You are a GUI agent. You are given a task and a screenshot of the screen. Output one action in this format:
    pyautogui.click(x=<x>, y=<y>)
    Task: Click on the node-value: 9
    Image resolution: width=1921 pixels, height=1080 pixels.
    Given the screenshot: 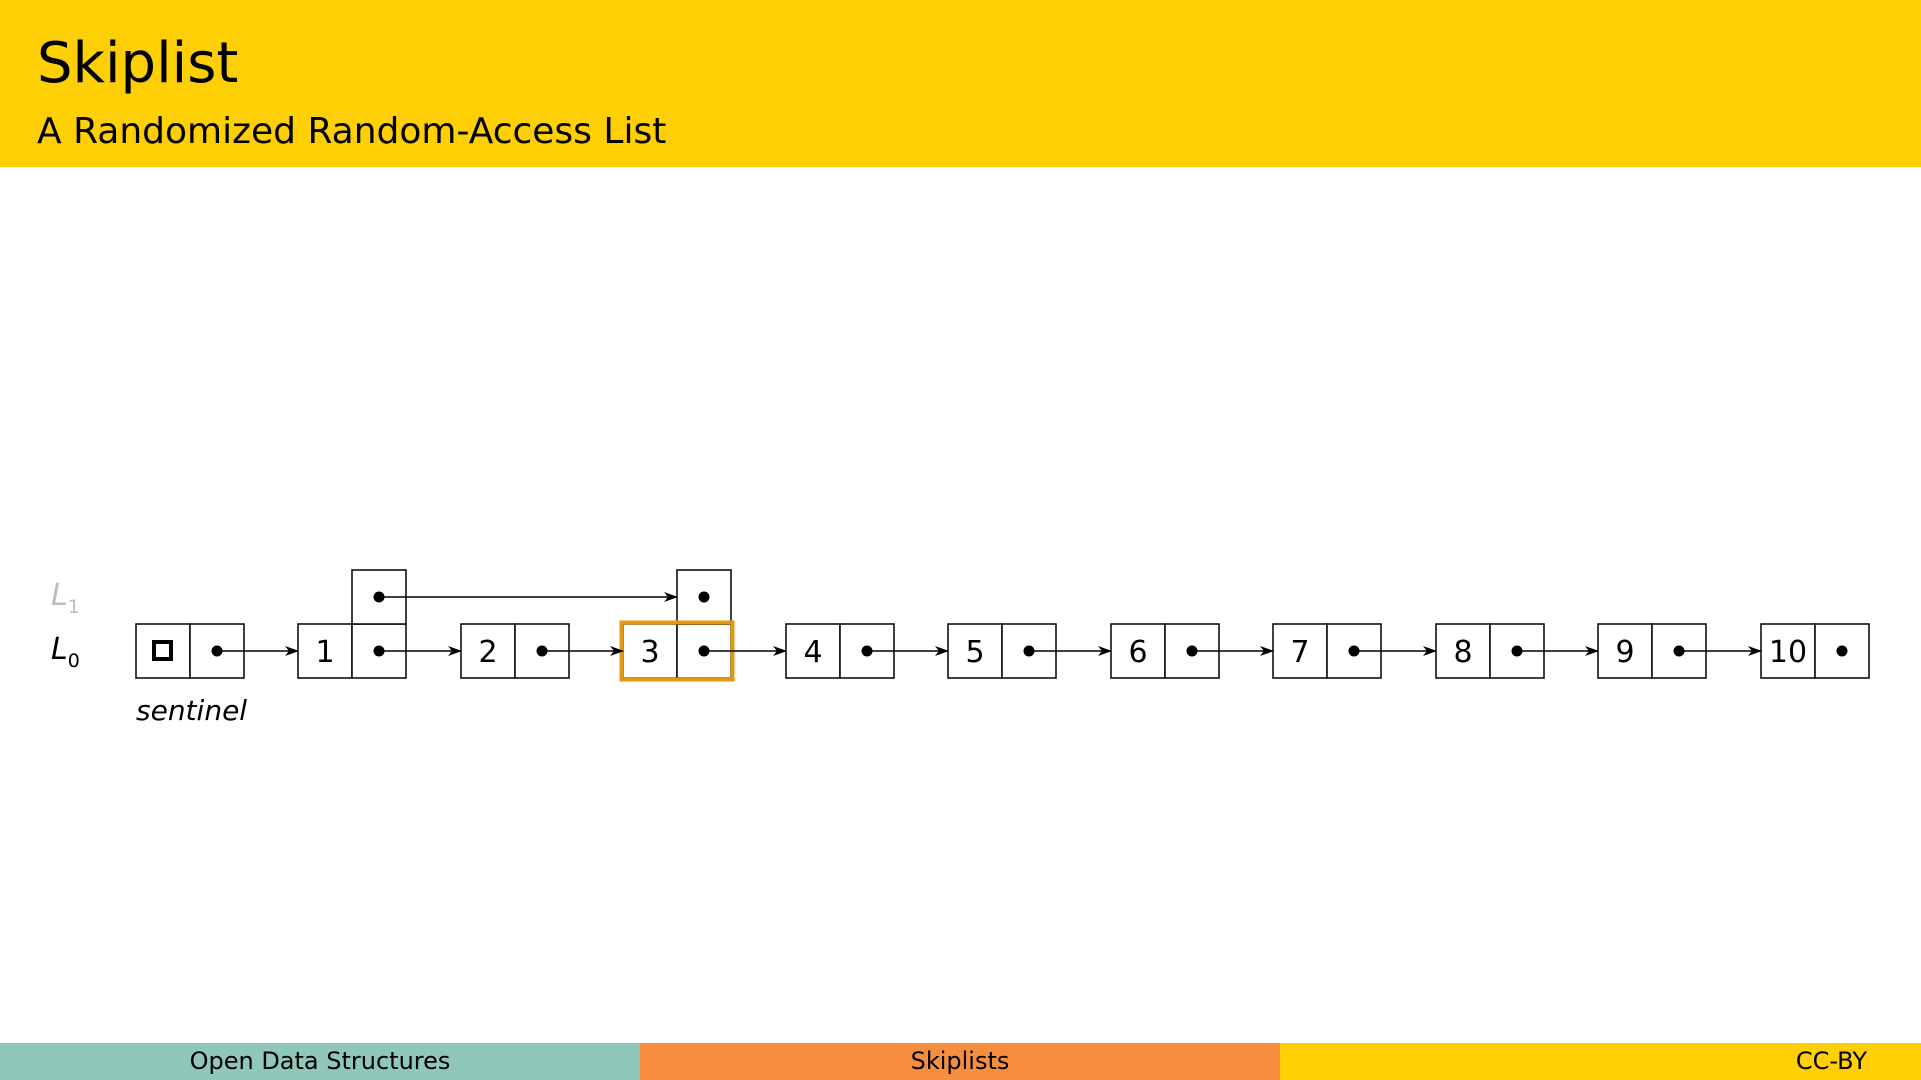 What is the action you would take?
    pyautogui.click(x=1624, y=652)
    